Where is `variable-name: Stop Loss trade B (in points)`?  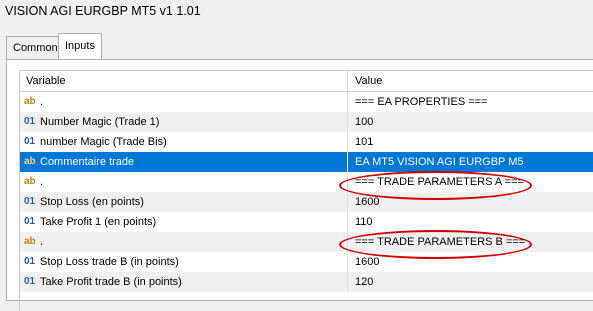 variable-name: Stop Loss trade B (in points) is located at coordinates (109, 262).